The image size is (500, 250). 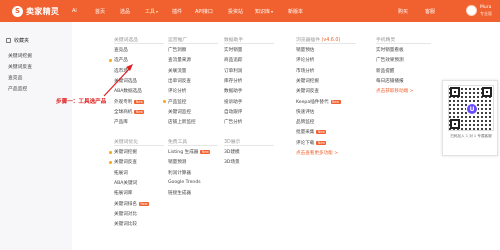 What do you see at coordinates (177, 60) in the screenshot?
I see `tool-menu-item: 查流量来源` at bounding box center [177, 60].